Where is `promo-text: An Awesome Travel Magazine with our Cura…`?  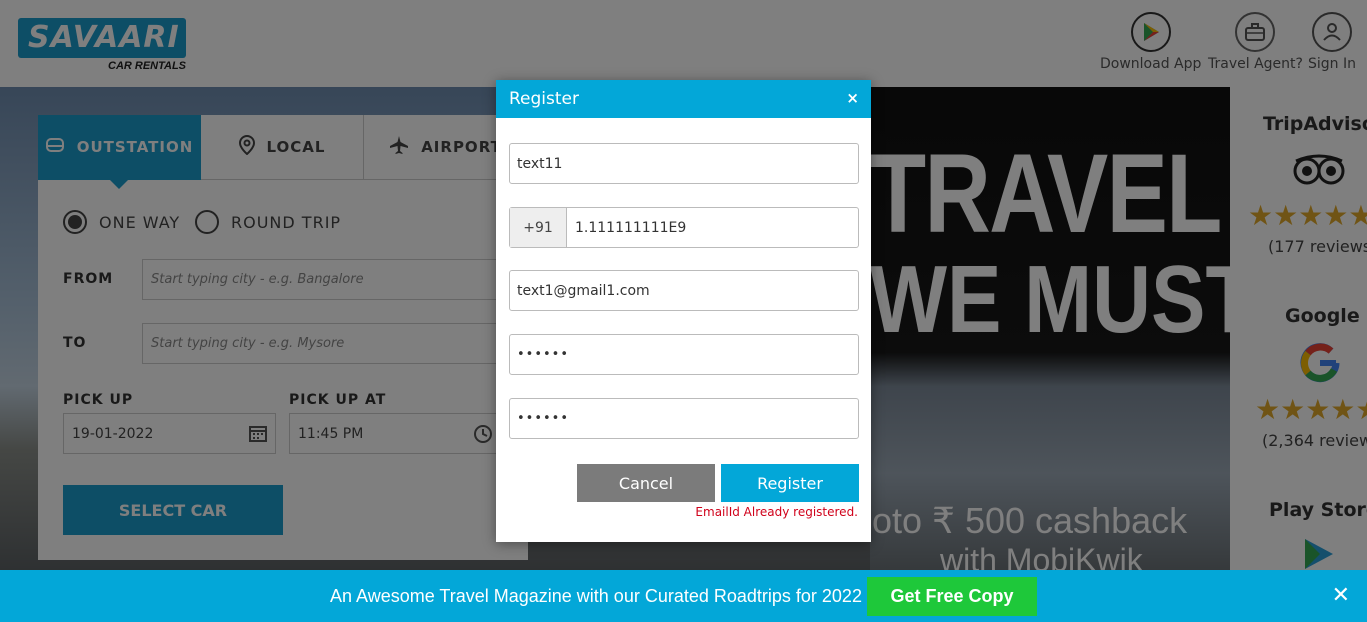 promo-text: An Awesome Travel Magazine with our Cura… is located at coordinates (596, 596).